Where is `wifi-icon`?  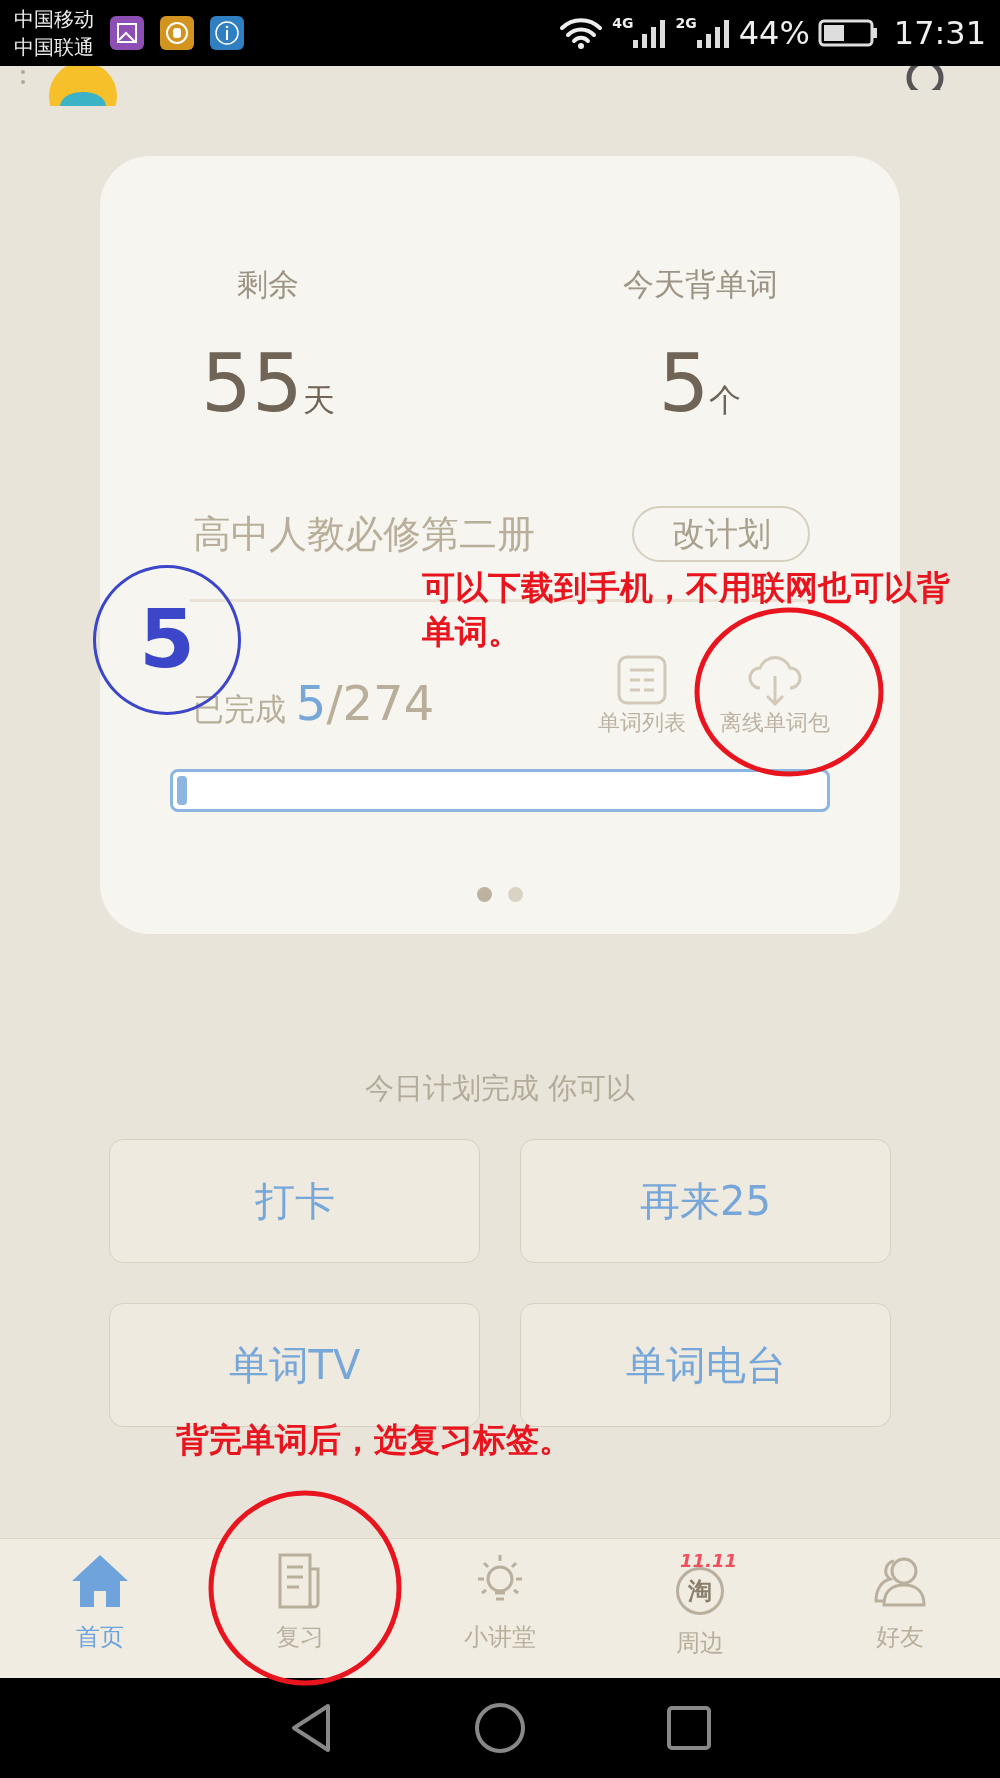 wifi-icon is located at coordinates (581, 33).